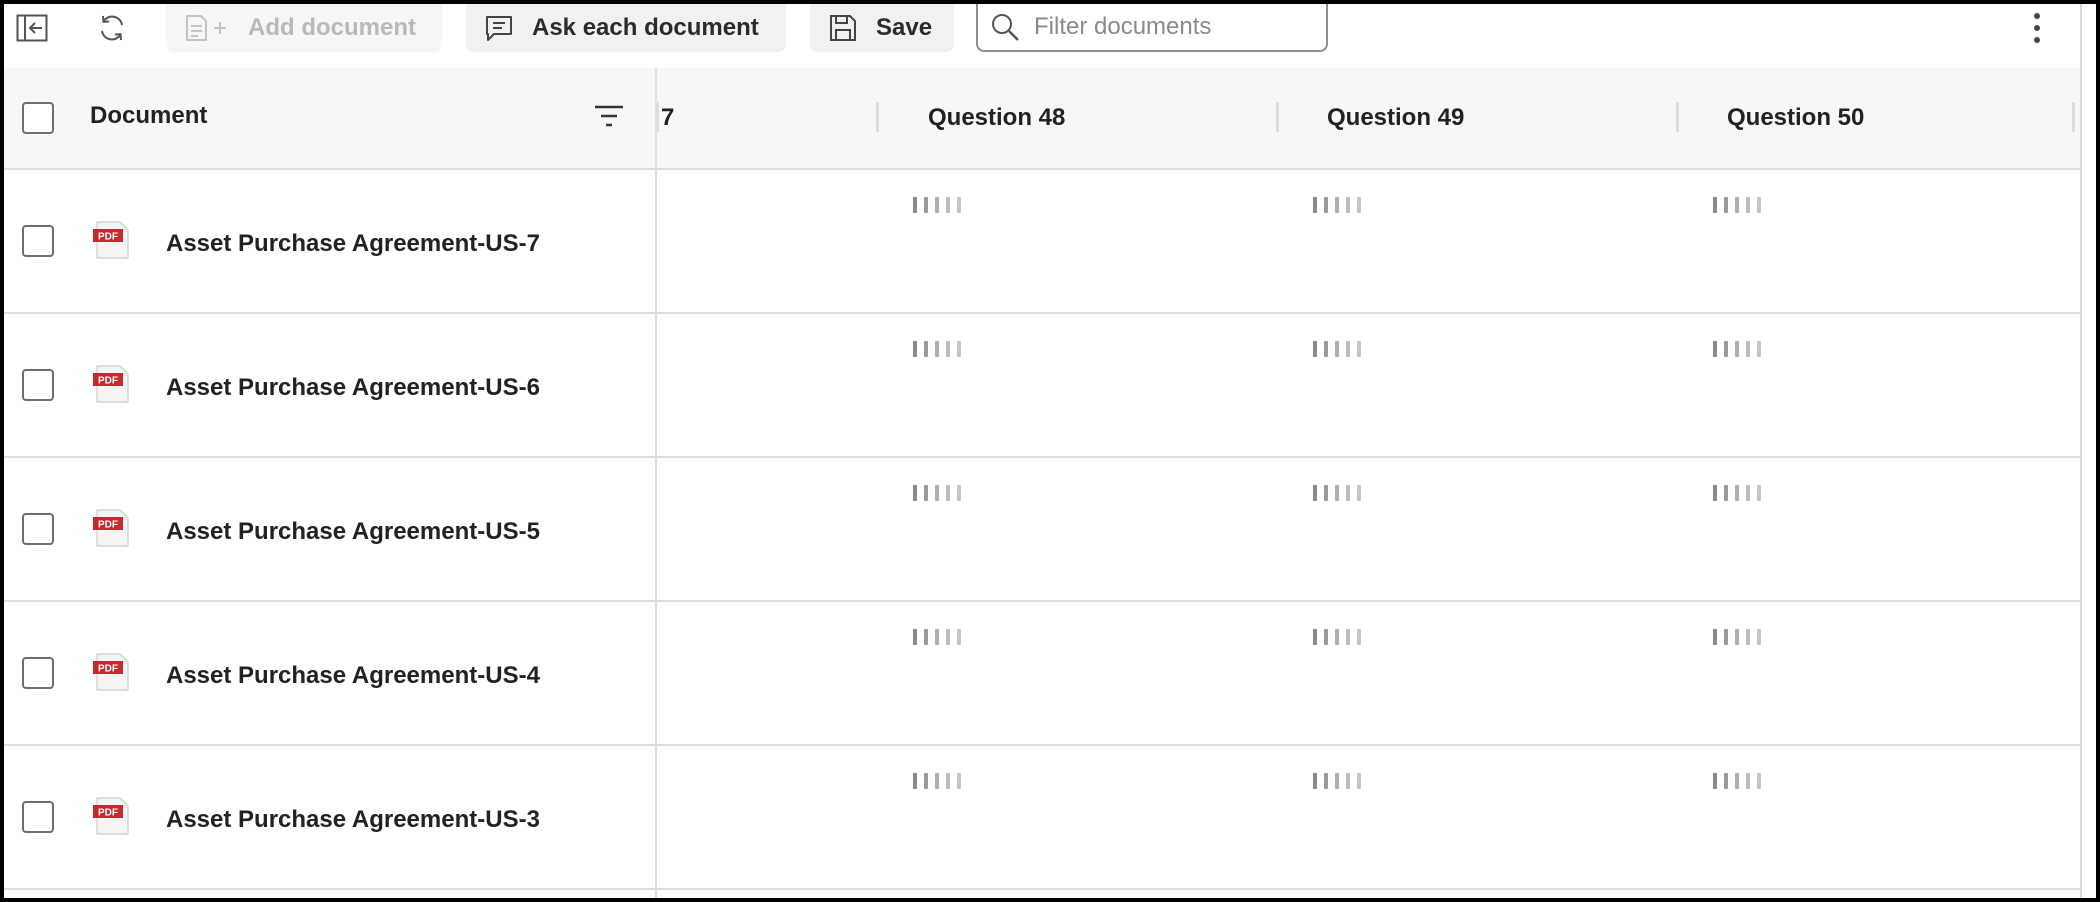 The width and height of the screenshot is (2100, 902). I want to click on sort-filter-icon, so click(609, 116).